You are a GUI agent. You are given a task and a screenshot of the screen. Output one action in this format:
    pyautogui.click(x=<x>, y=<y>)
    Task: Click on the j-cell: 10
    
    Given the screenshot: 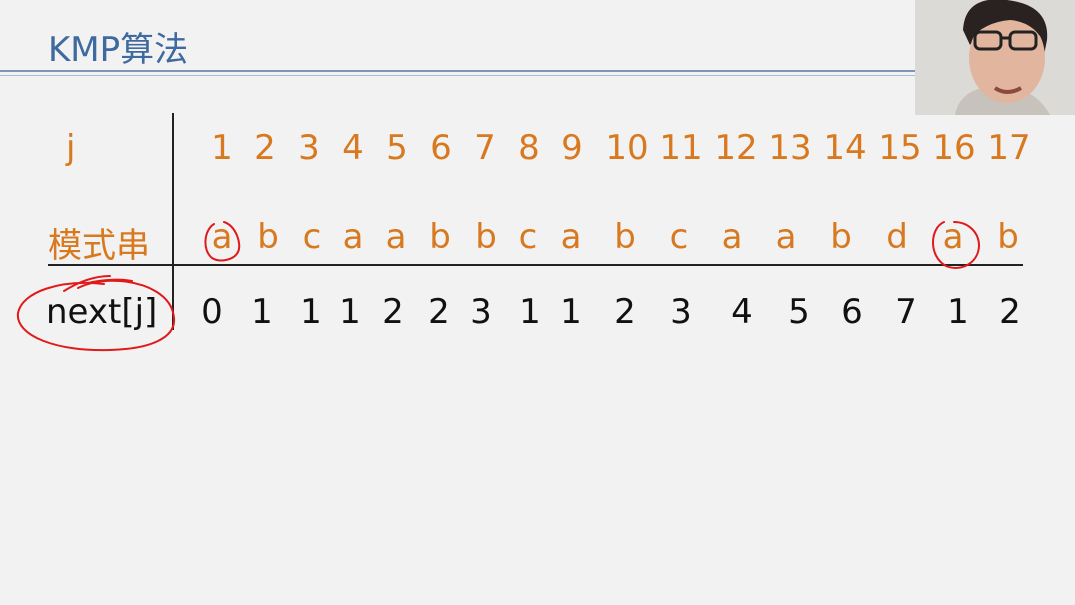 What is the action you would take?
    pyautogui.click(x=627, y=148)
    